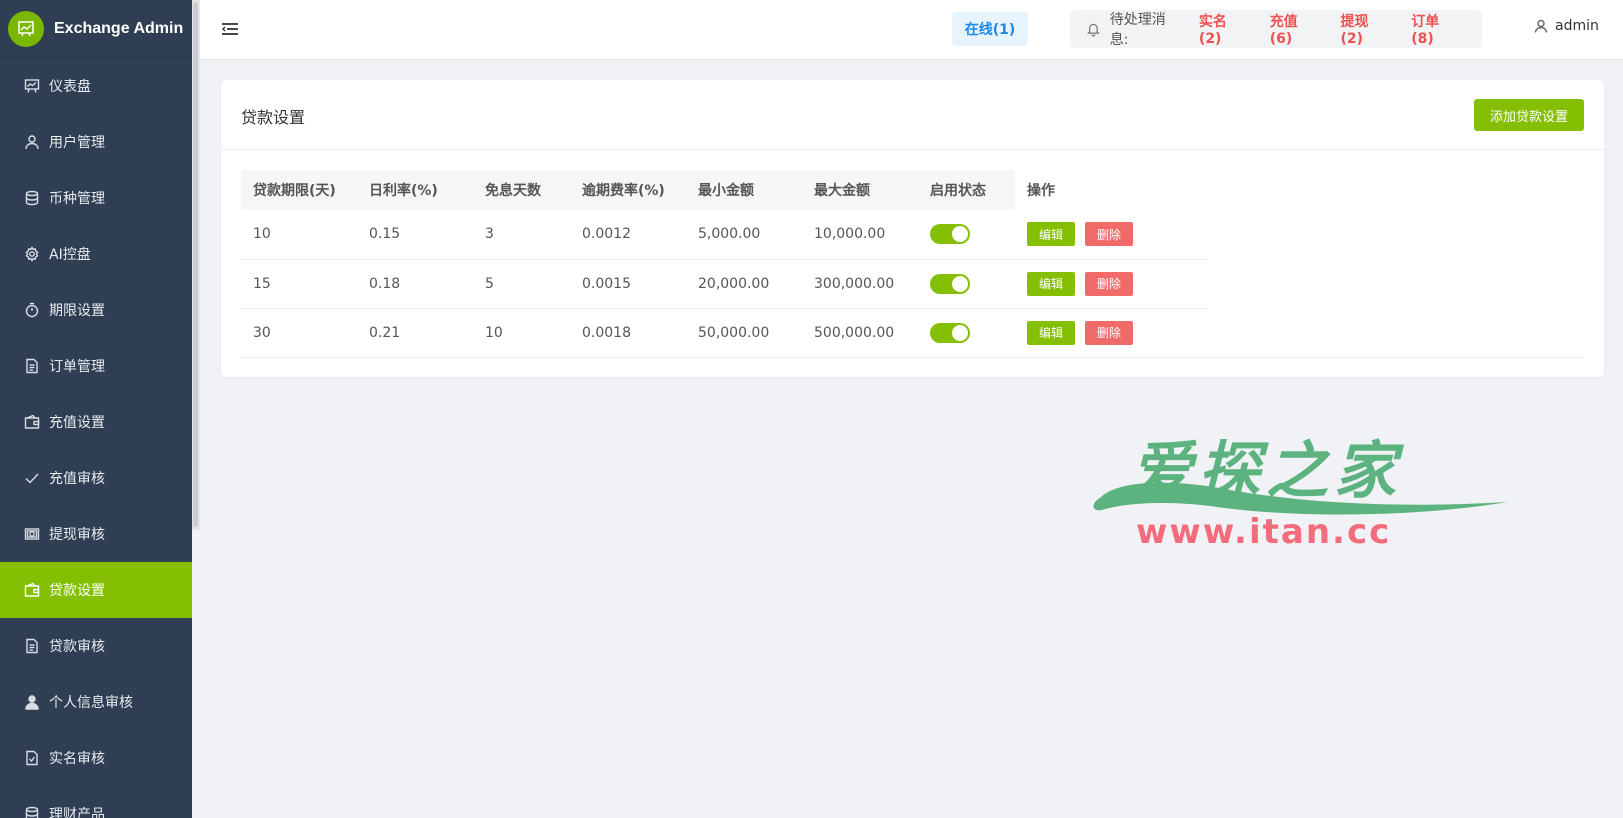 This screenshot has width=1623, height=818. What do you see at coordinates (32, 310) in the screenshot?
I see `timer-icon` at bounding box center [32, 310].